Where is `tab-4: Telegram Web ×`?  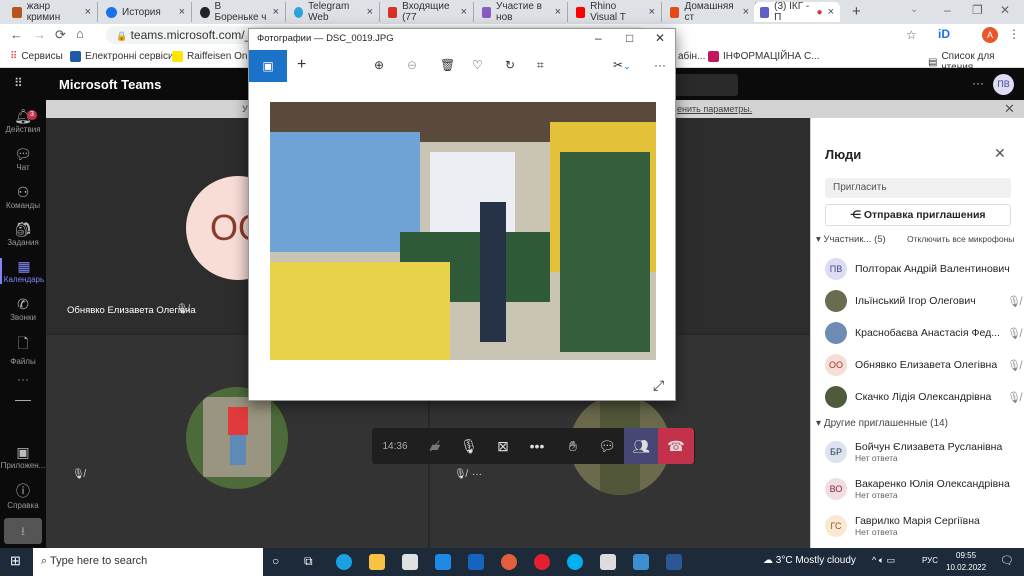 tab-4: Telegram Web × is located at coordinates (334, 12).